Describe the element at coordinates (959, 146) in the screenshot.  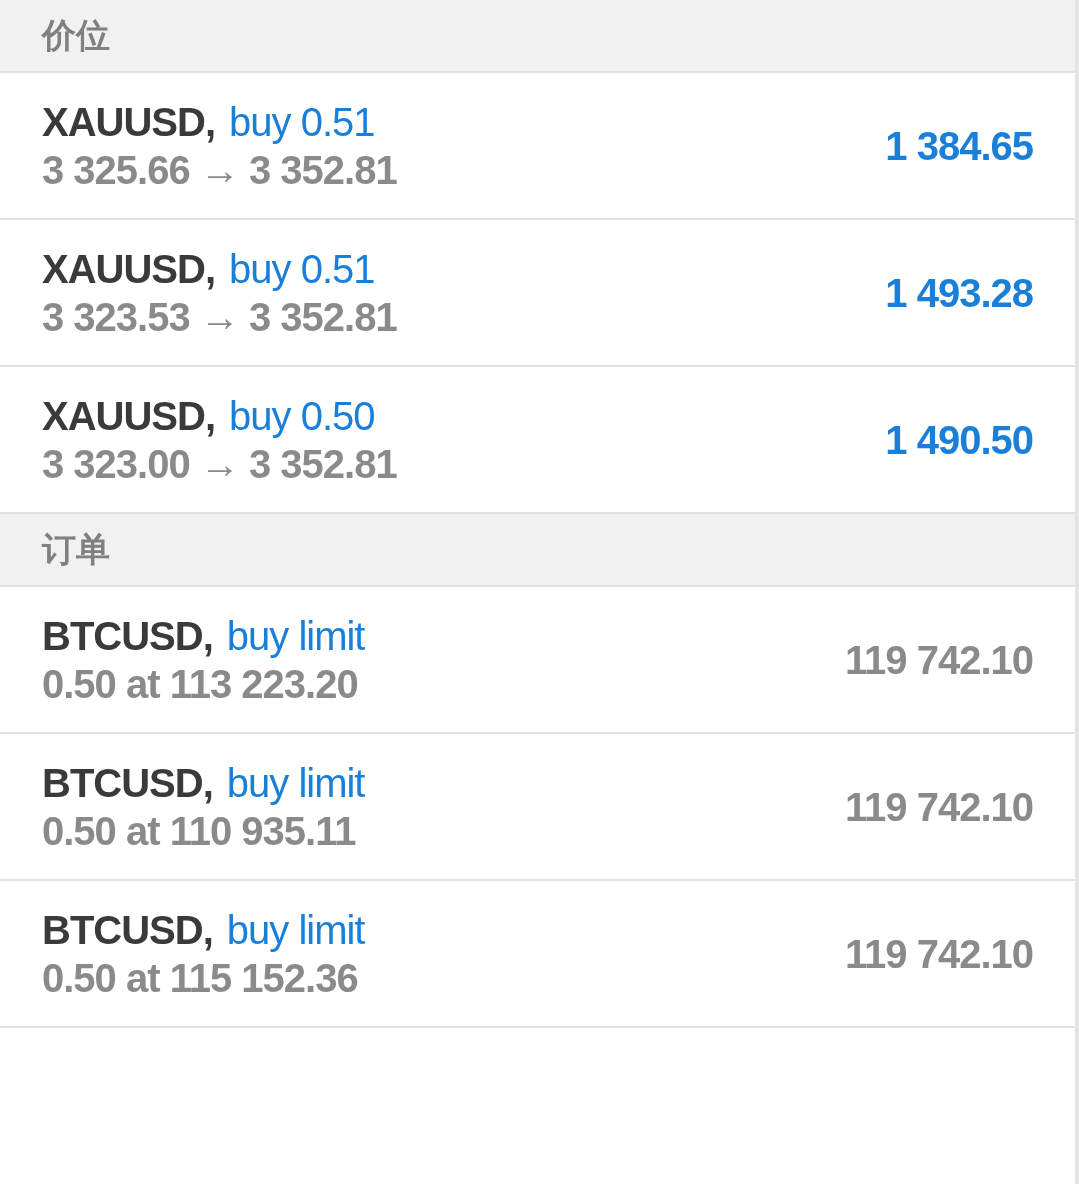
I see `profit-value: 1 384.65` at that location.